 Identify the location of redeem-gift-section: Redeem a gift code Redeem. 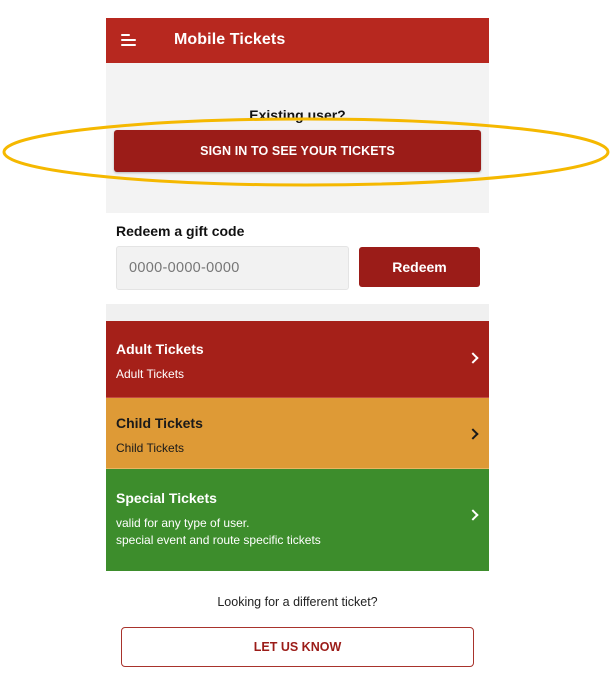
(297, 264).